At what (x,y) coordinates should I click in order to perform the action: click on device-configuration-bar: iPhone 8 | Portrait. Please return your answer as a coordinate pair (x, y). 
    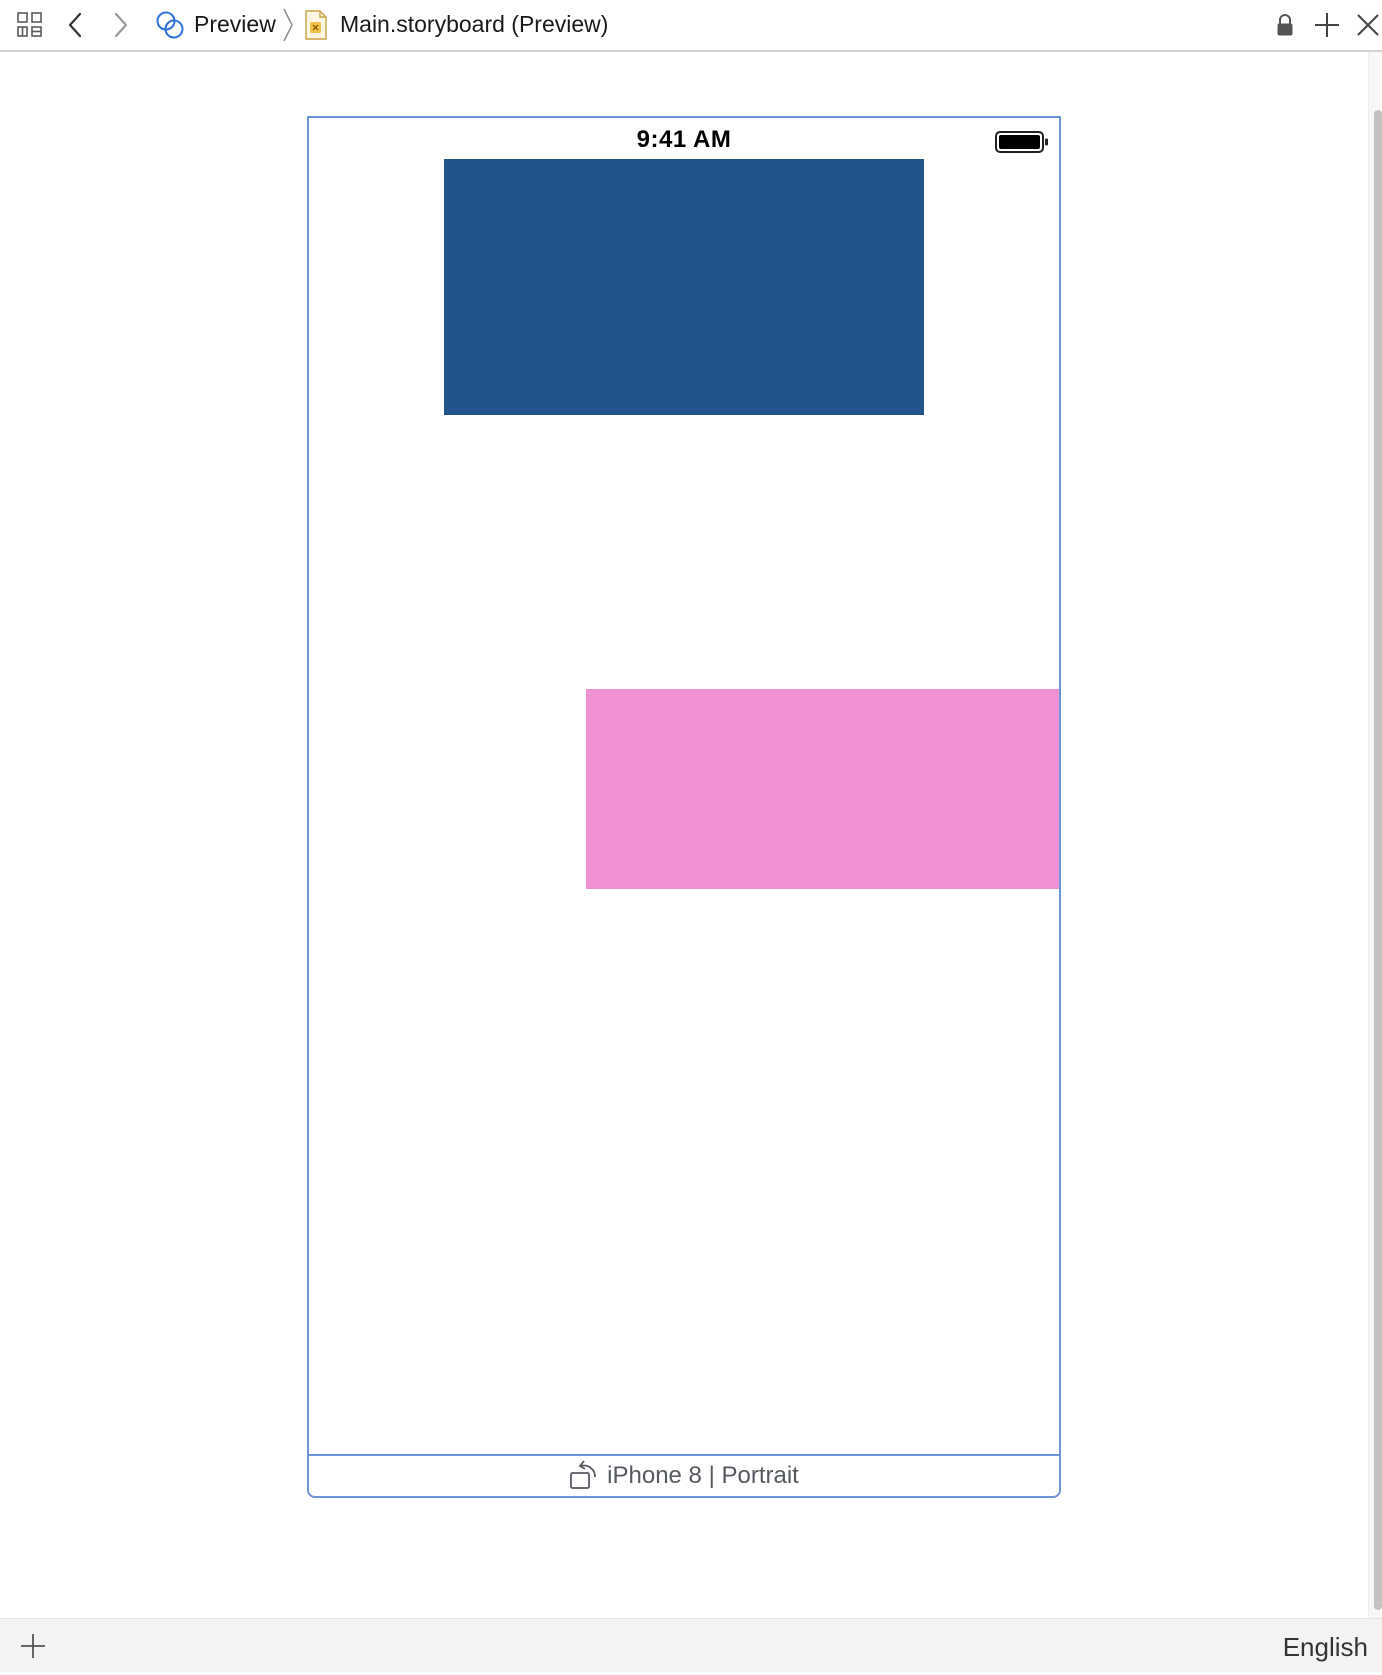
    Looking at the image, I should click on (684, 1475).